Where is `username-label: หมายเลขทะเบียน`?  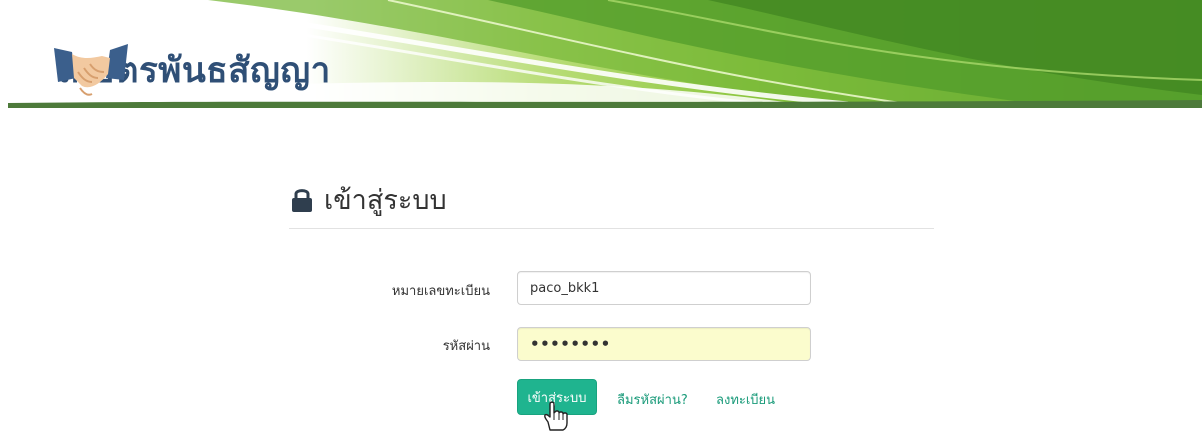 username-label: หมายเลขทะเบียน is located at coordinates (440, 291).